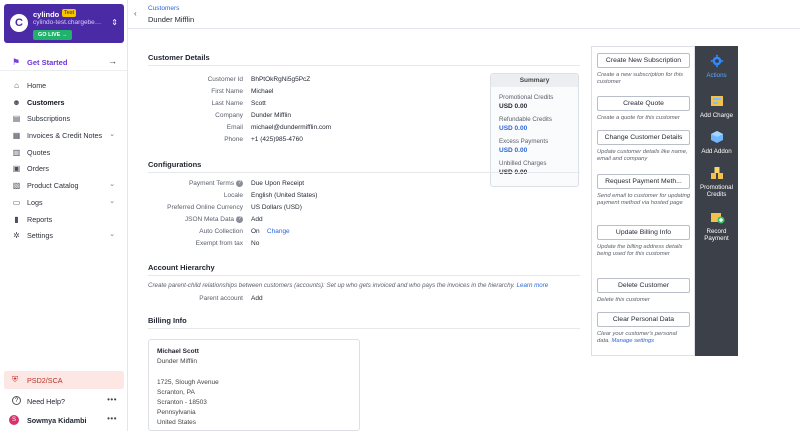 The height and width of the screenshot is (431, 800). Describe the element at coordinates (717, 218) in the screenshot. I see `record-payment-icon` at that location.